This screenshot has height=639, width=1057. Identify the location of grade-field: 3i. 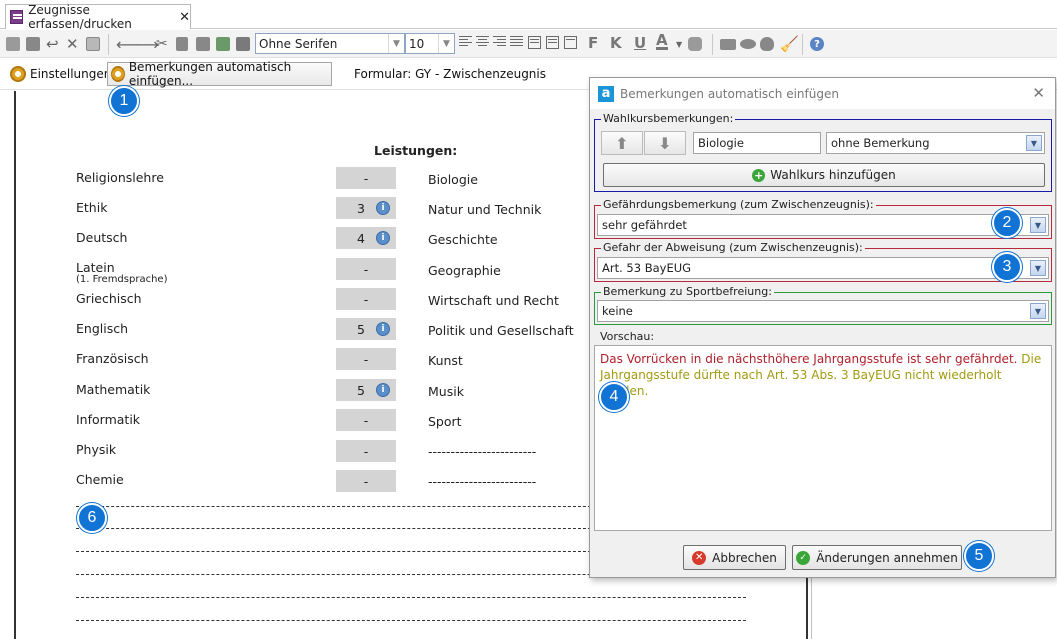
(366, 208).